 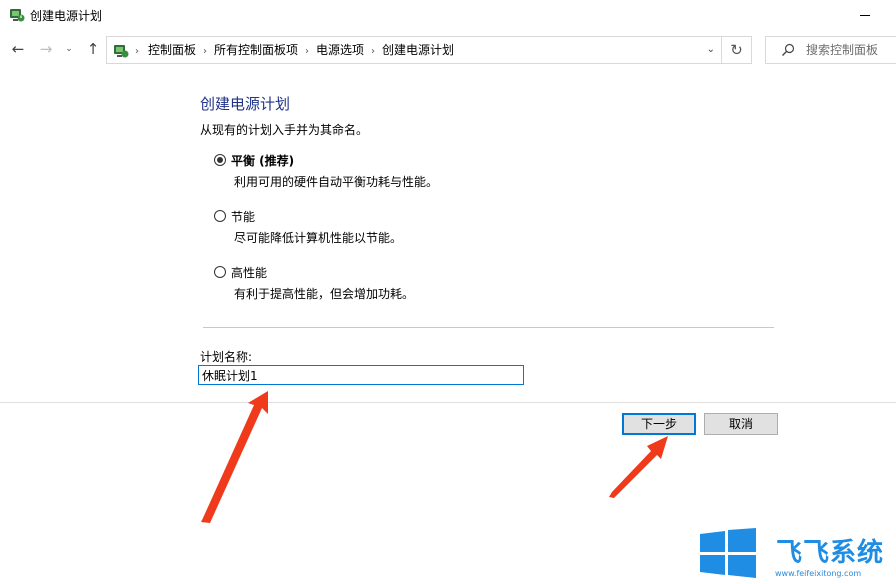 I want to click on radio-power-saver, so click(x=220, y=216).